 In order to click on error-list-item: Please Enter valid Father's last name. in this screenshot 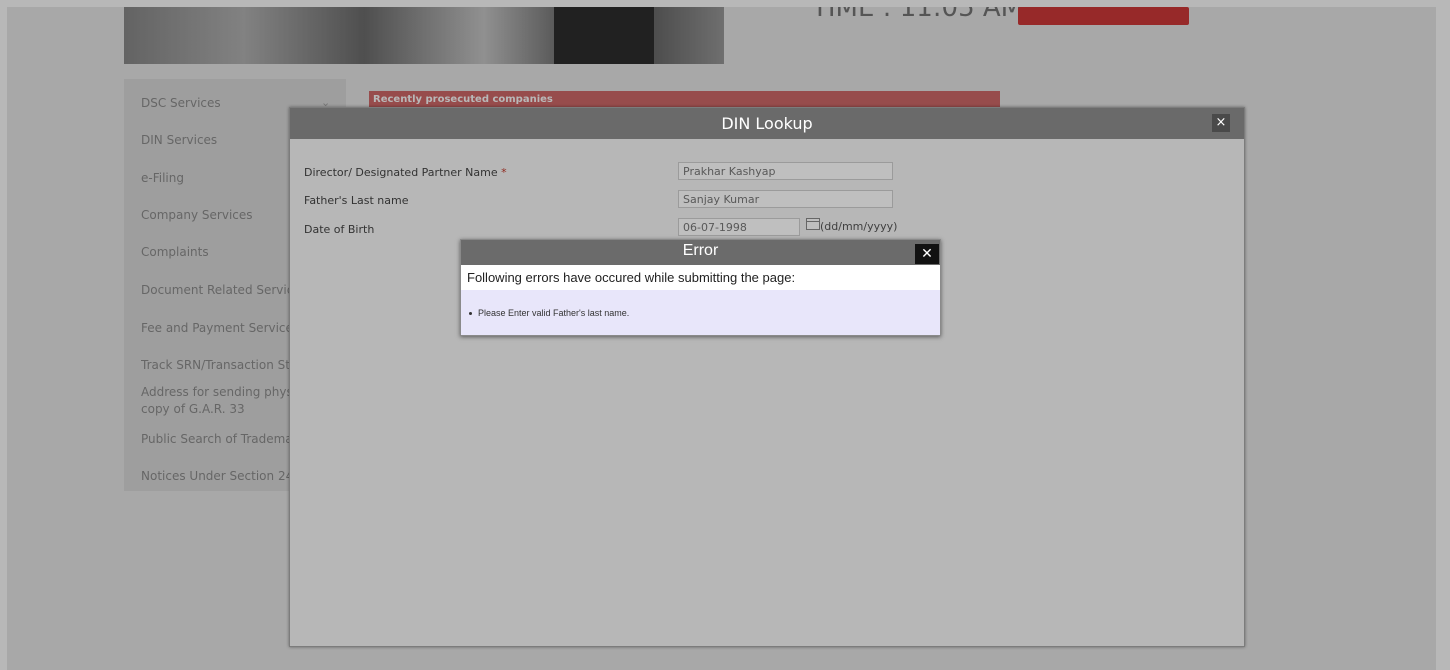, I will do `click(549, 313)`.